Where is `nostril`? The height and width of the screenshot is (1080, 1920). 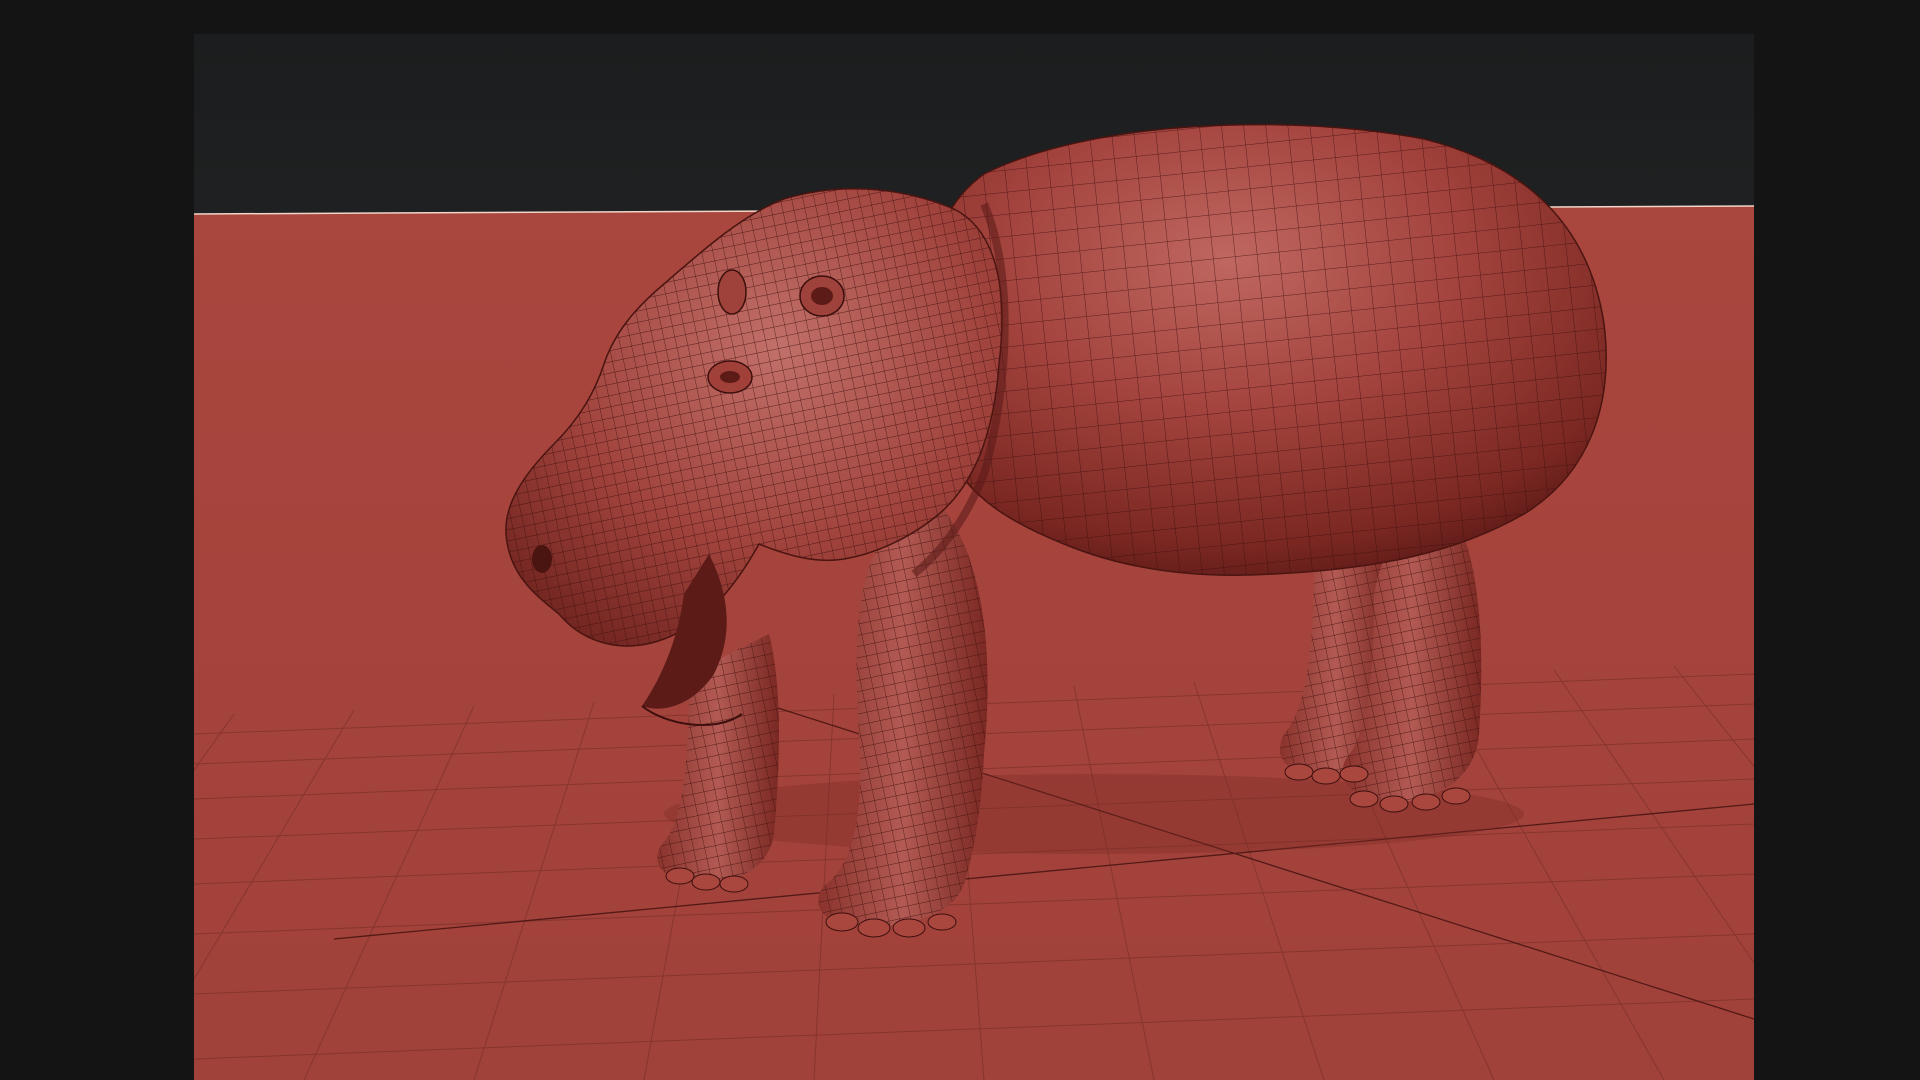
nostril is located at coordinates (542, 559).